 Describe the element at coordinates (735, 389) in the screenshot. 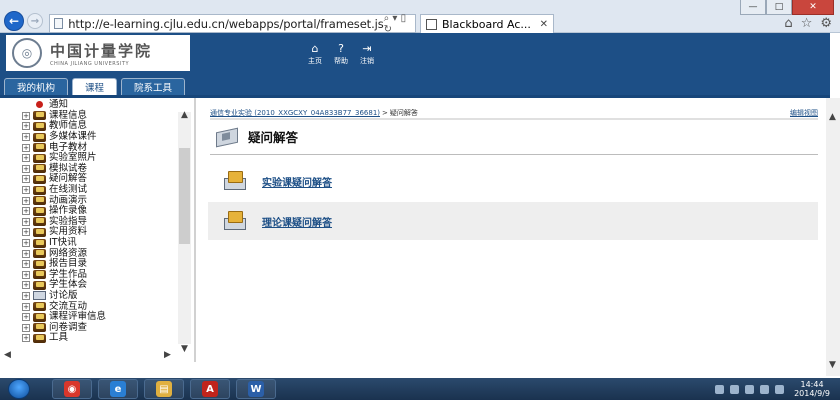

I see `help-tray-icon` at that location.